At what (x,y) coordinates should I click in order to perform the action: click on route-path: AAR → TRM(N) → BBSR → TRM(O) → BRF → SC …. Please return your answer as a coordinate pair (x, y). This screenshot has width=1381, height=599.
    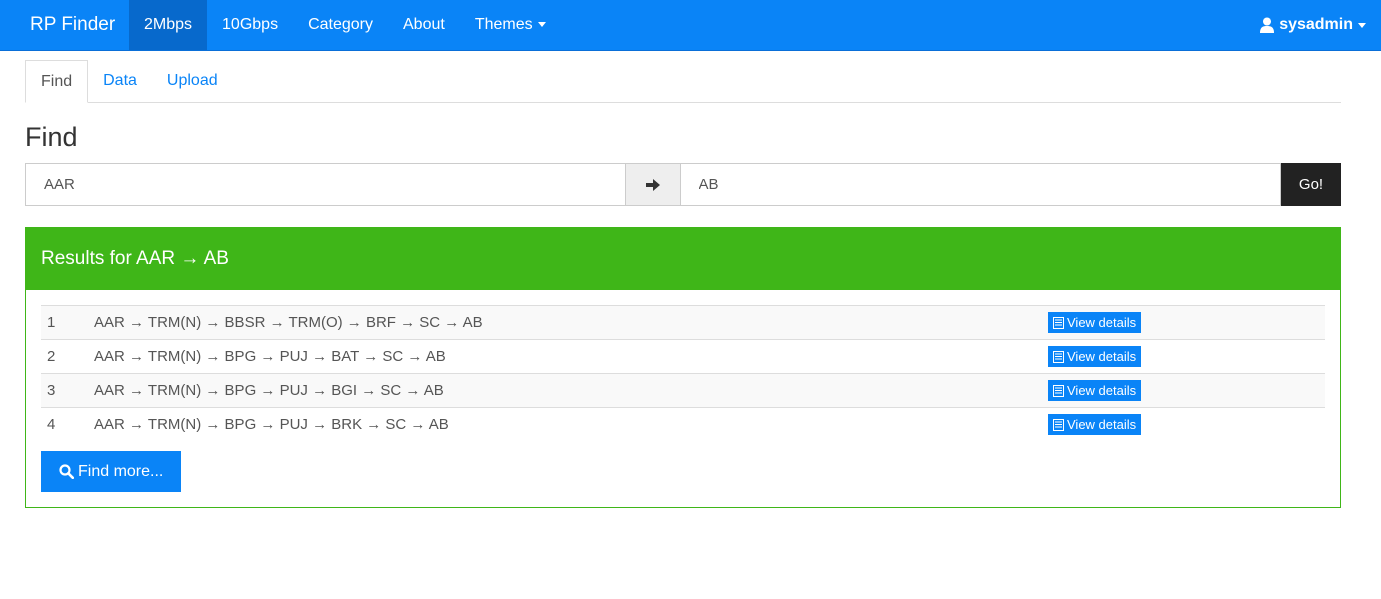
    Looking at the image, I should click on (571, 322).